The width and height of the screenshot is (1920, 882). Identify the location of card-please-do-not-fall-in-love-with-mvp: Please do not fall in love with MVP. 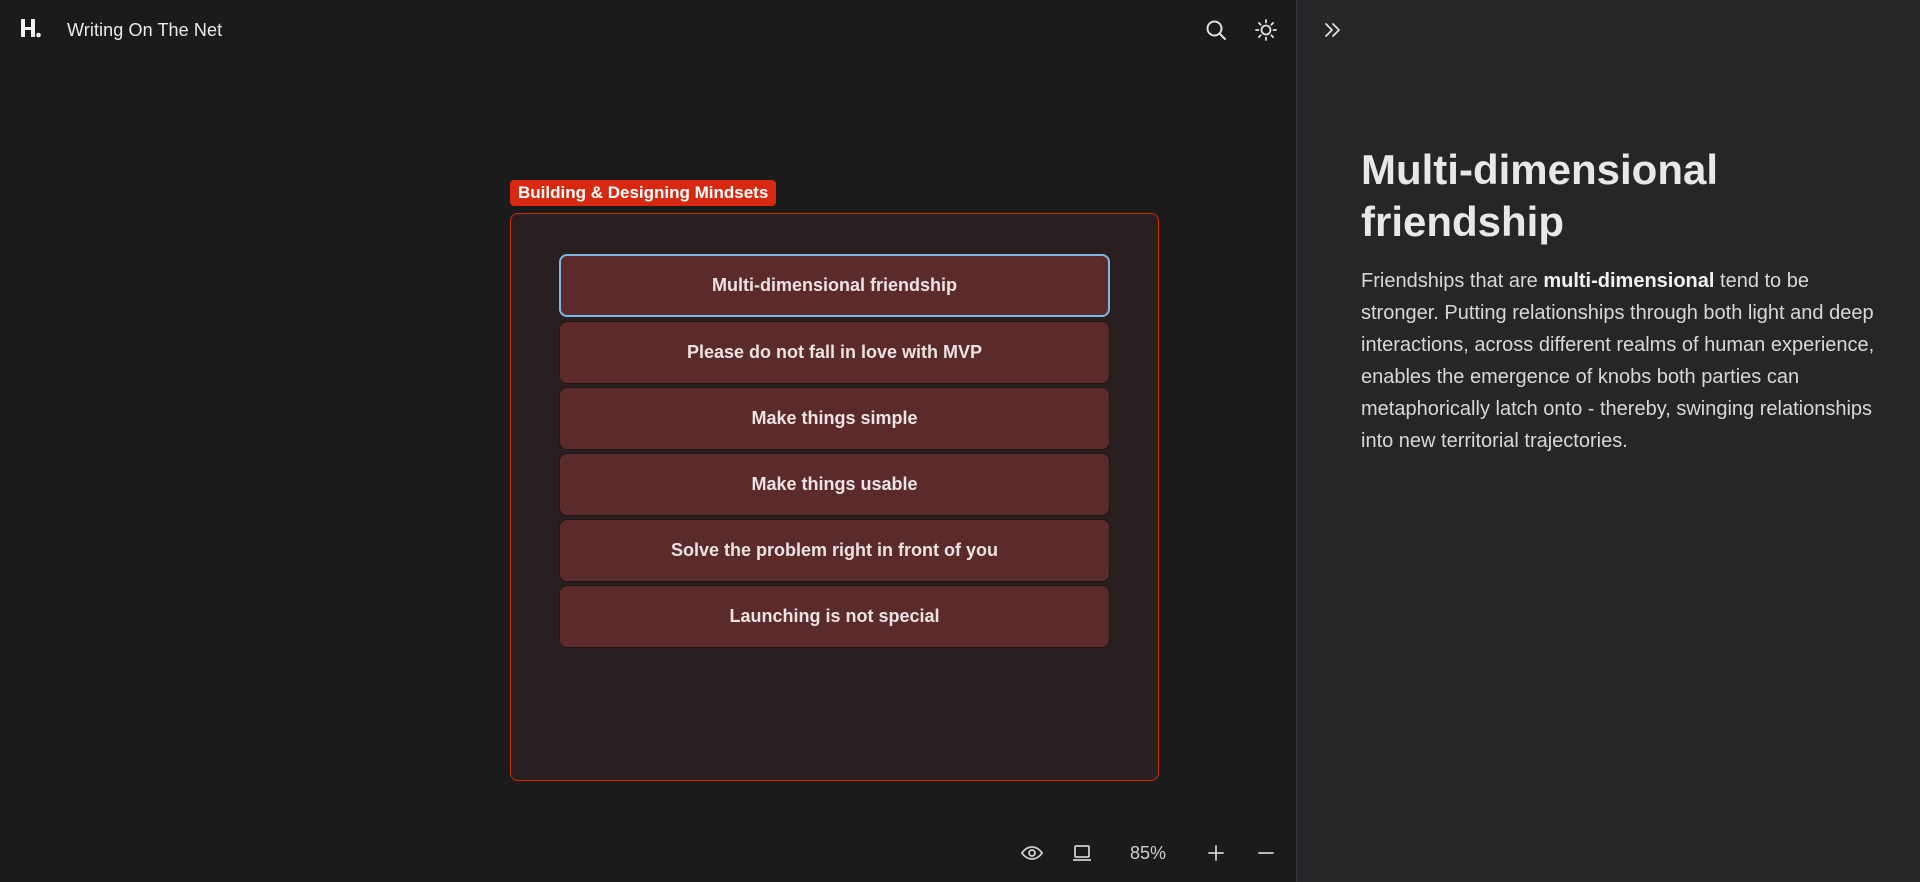
(834, 352).